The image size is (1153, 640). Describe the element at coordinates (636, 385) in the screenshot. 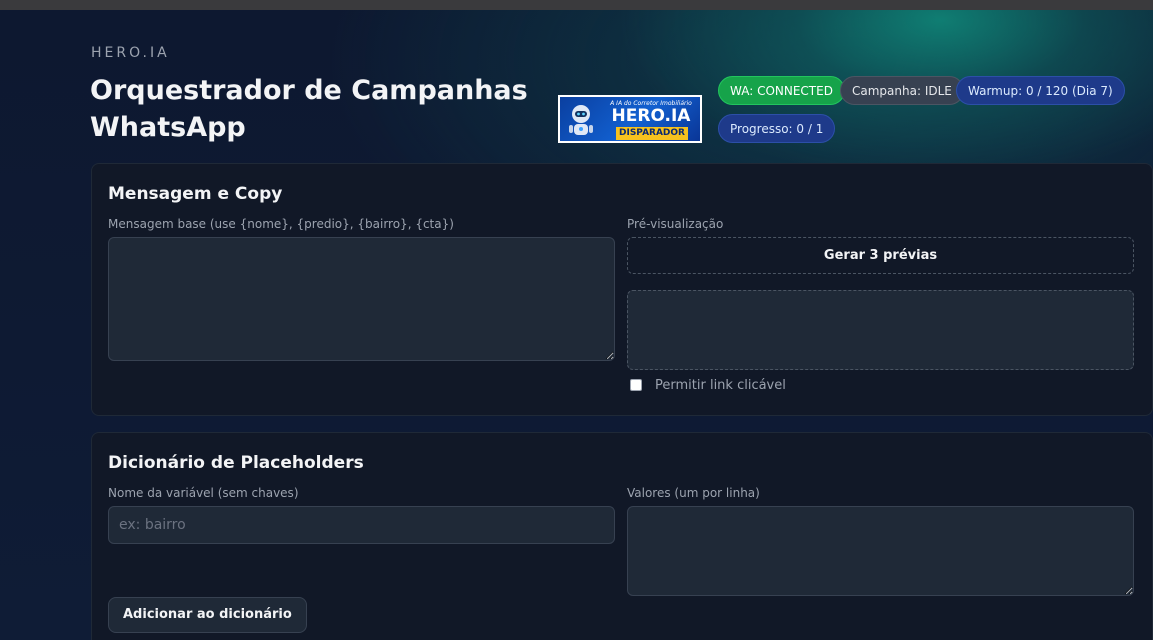

I see `allow-link-checkbox` at that location.